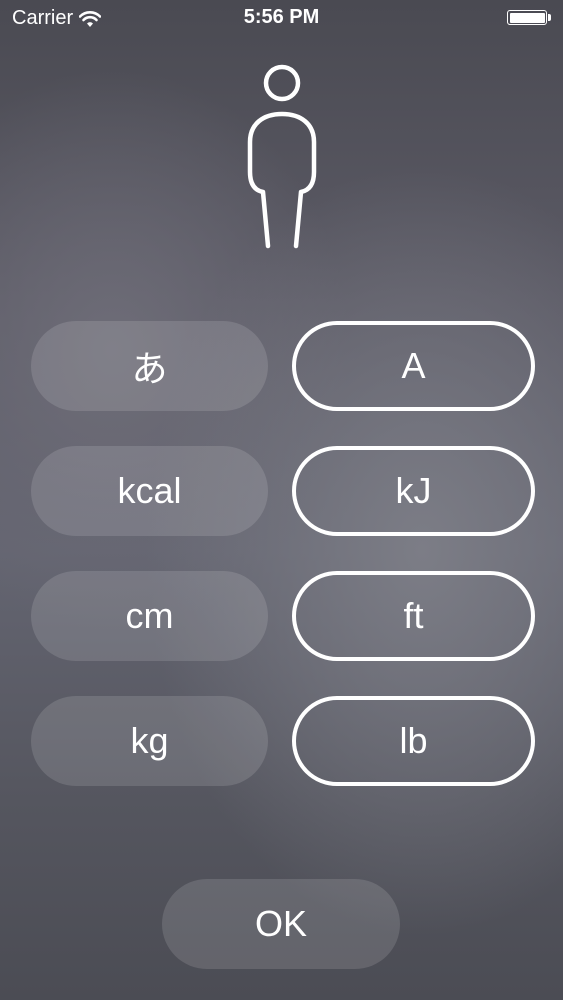  Describe the element at coordinates (413, 491) in the screenshot. I see `energy-kj-button: kJ` at that location.